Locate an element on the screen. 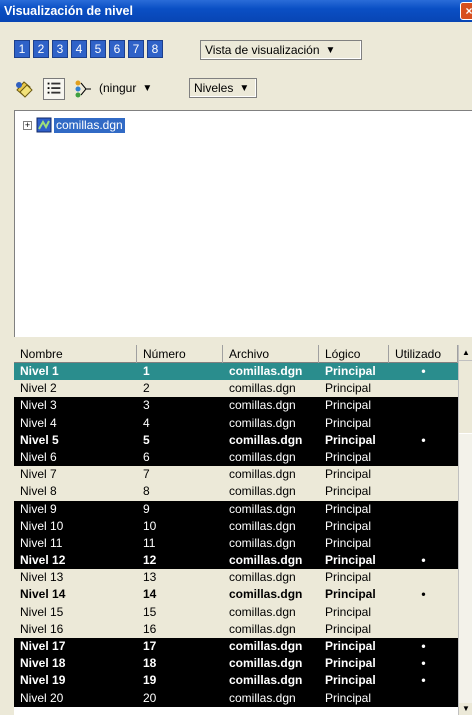  close-button: × is located at coordinates (466, 11).